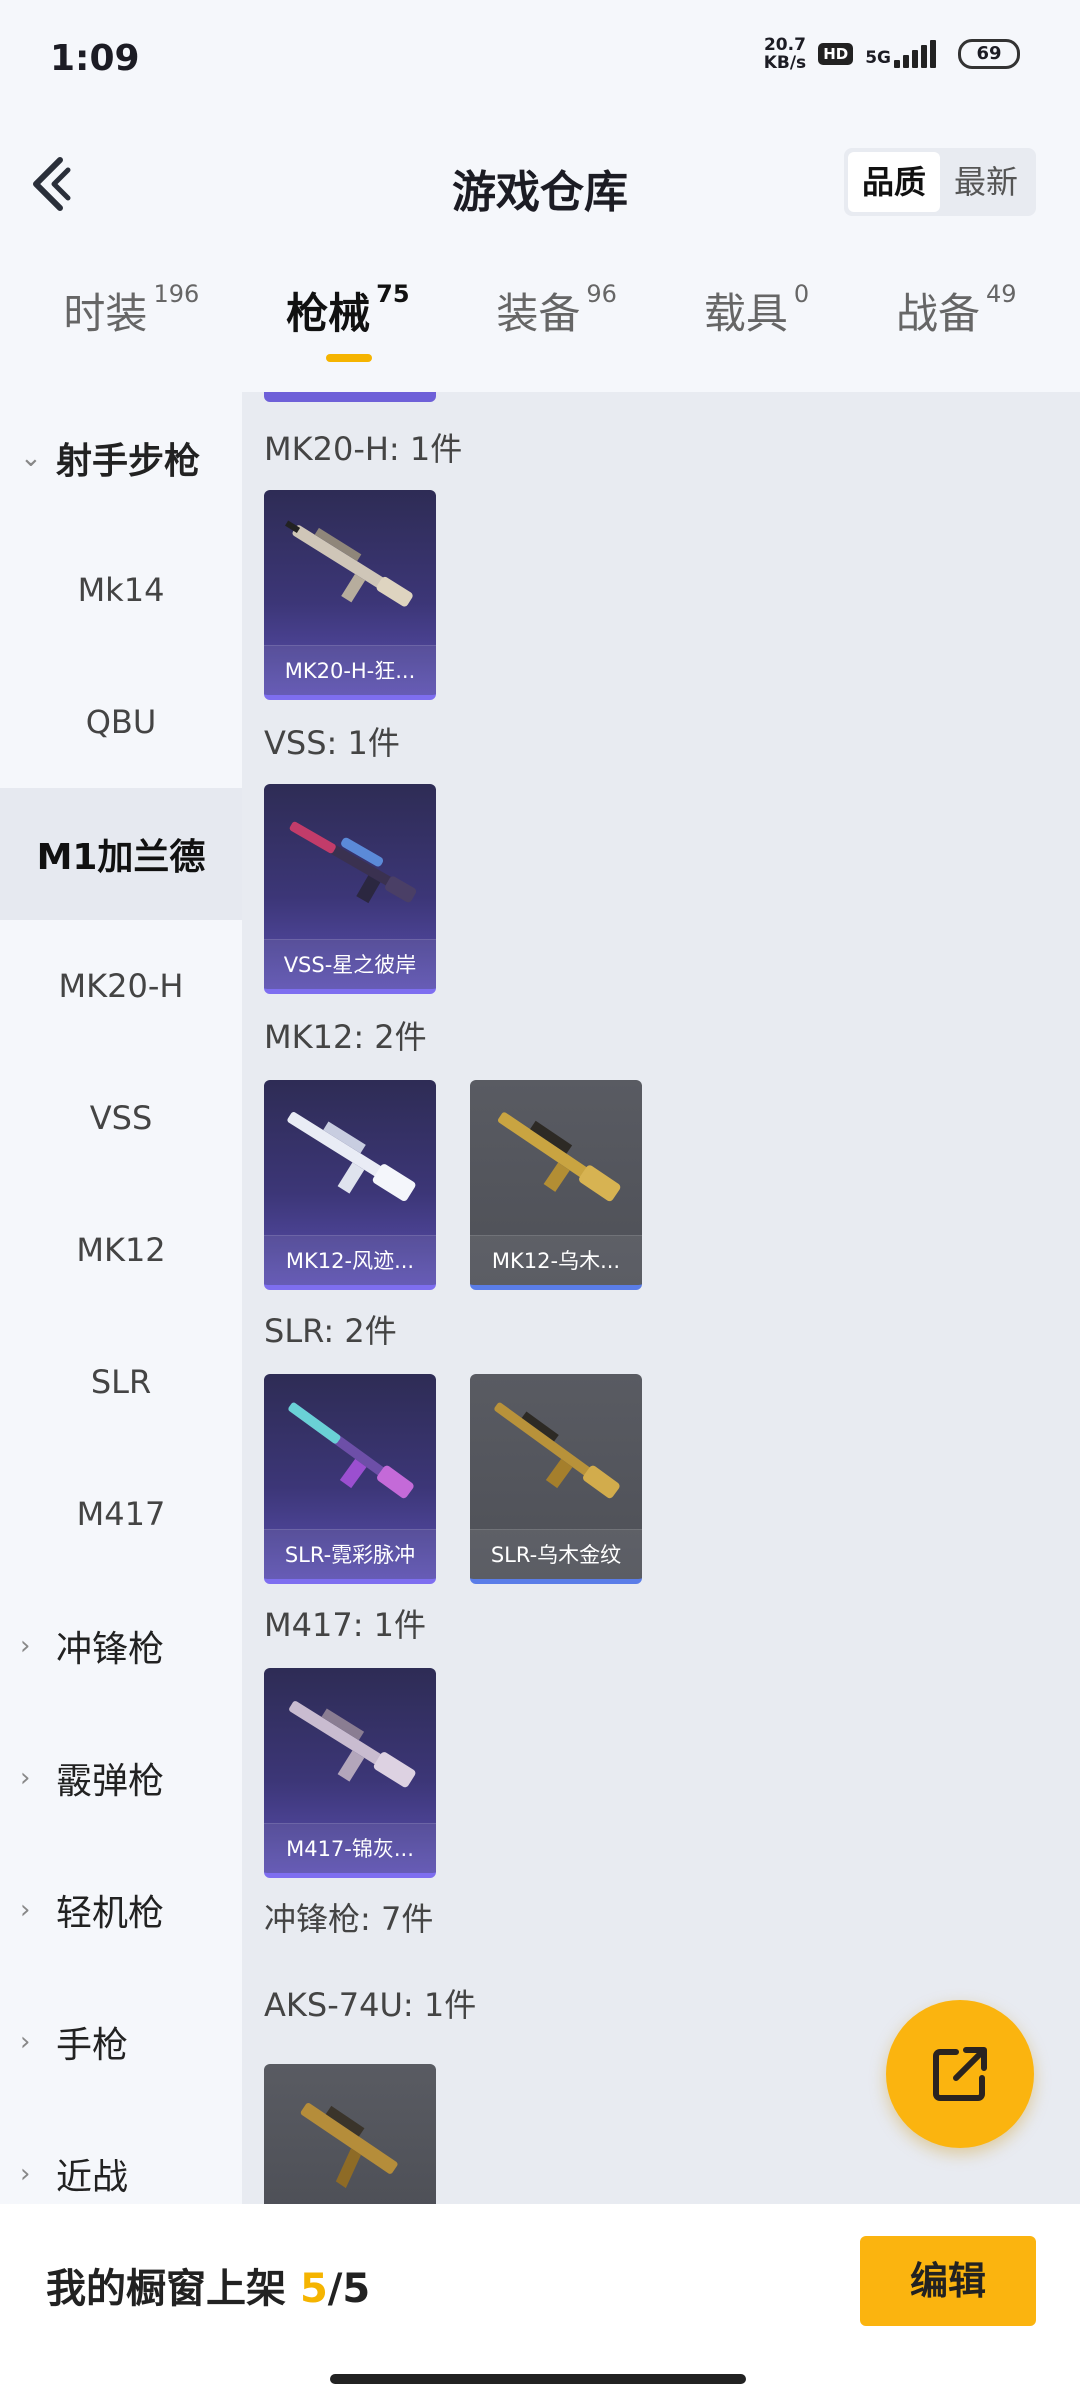 This screenshot has width=1080, height=2400. What do you see at coordinates (801, 294) in the screenshot?
I see `tab-count: 0` at bounding box center [801, 294].